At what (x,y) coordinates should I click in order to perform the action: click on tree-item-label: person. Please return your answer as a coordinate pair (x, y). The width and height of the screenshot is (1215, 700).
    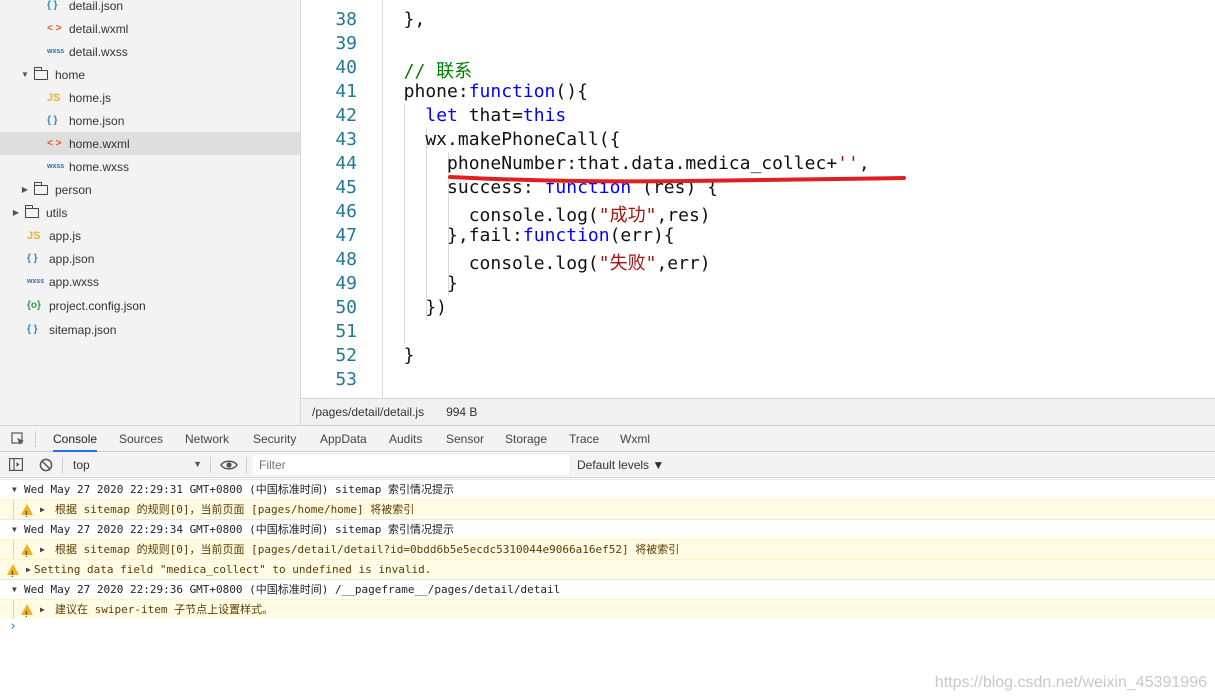
    Looking at the image, I should click on (73, 189).